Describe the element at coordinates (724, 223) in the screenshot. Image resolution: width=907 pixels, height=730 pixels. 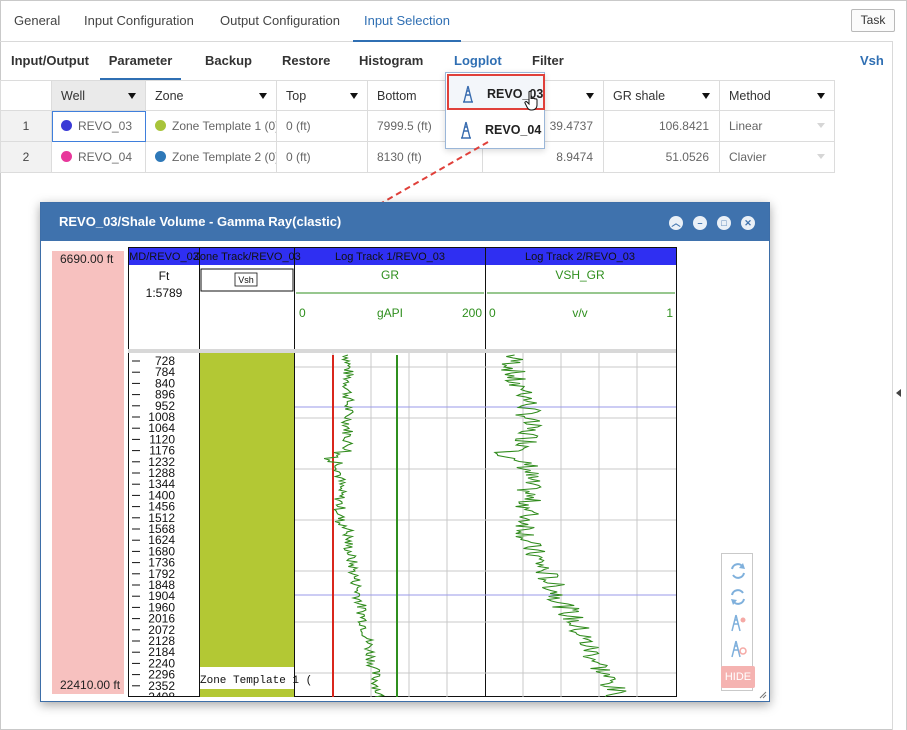
I see `maximize-window-button: □` at that location.